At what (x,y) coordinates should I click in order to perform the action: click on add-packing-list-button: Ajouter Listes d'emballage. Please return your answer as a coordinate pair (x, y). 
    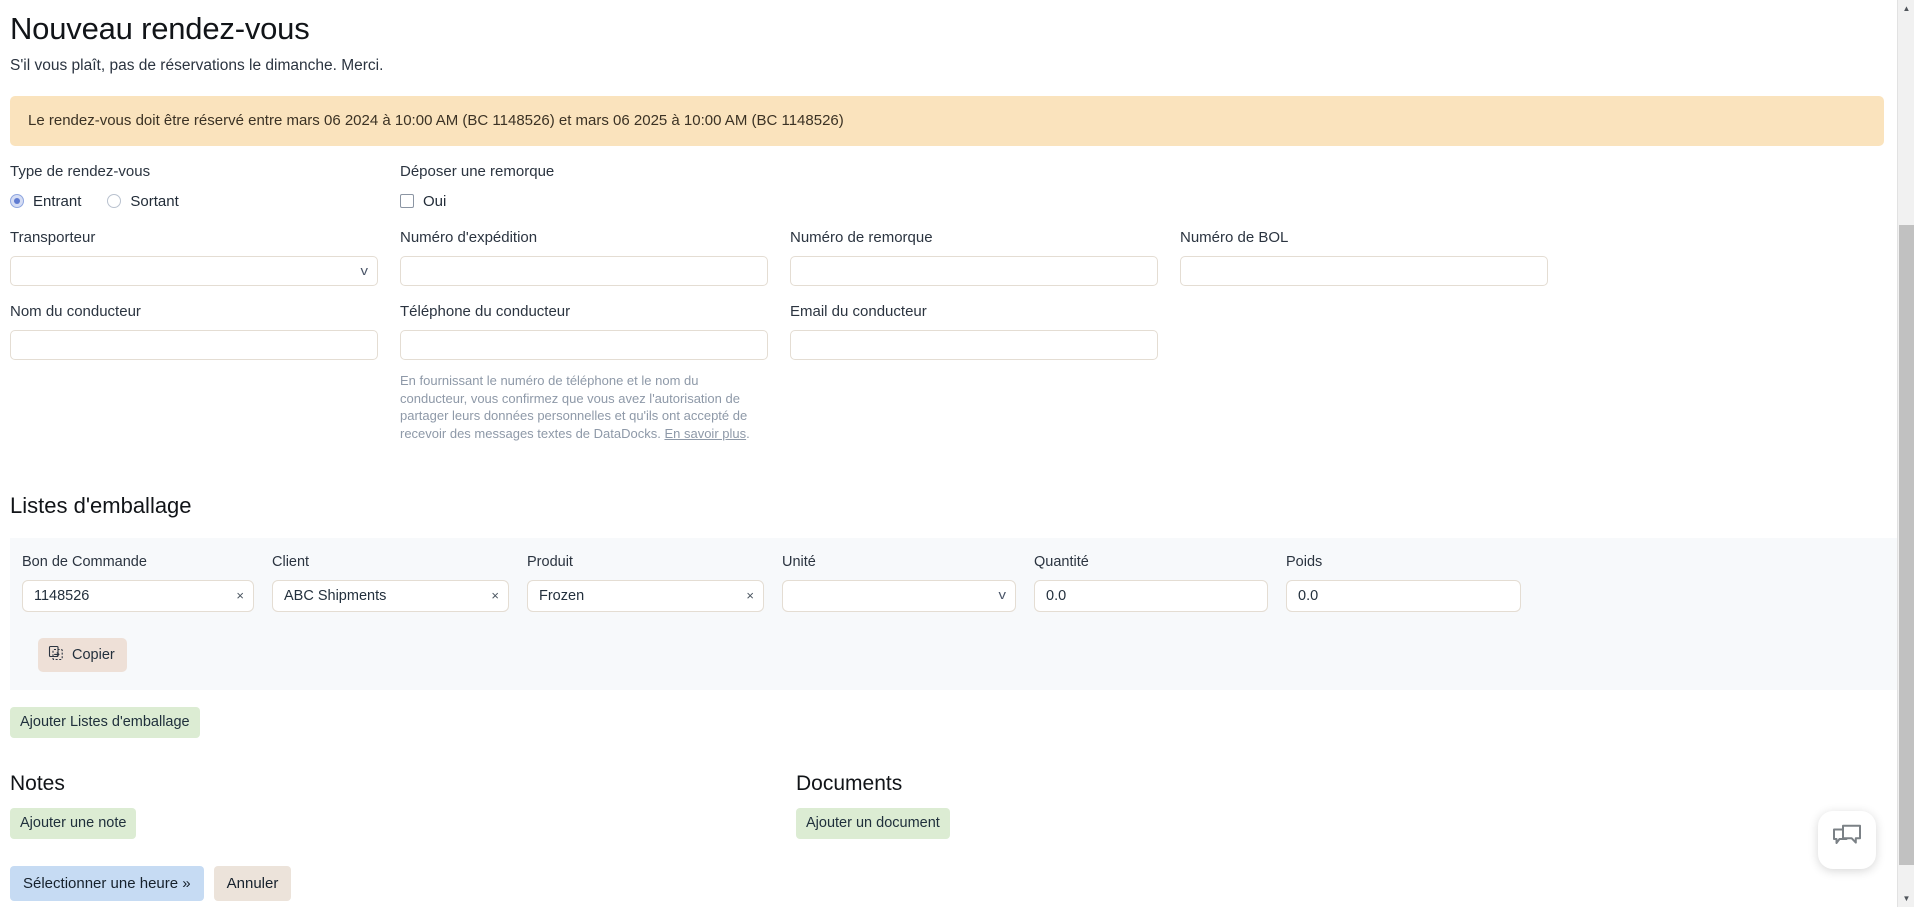
    Looking at the image, I should click on (105, 722).